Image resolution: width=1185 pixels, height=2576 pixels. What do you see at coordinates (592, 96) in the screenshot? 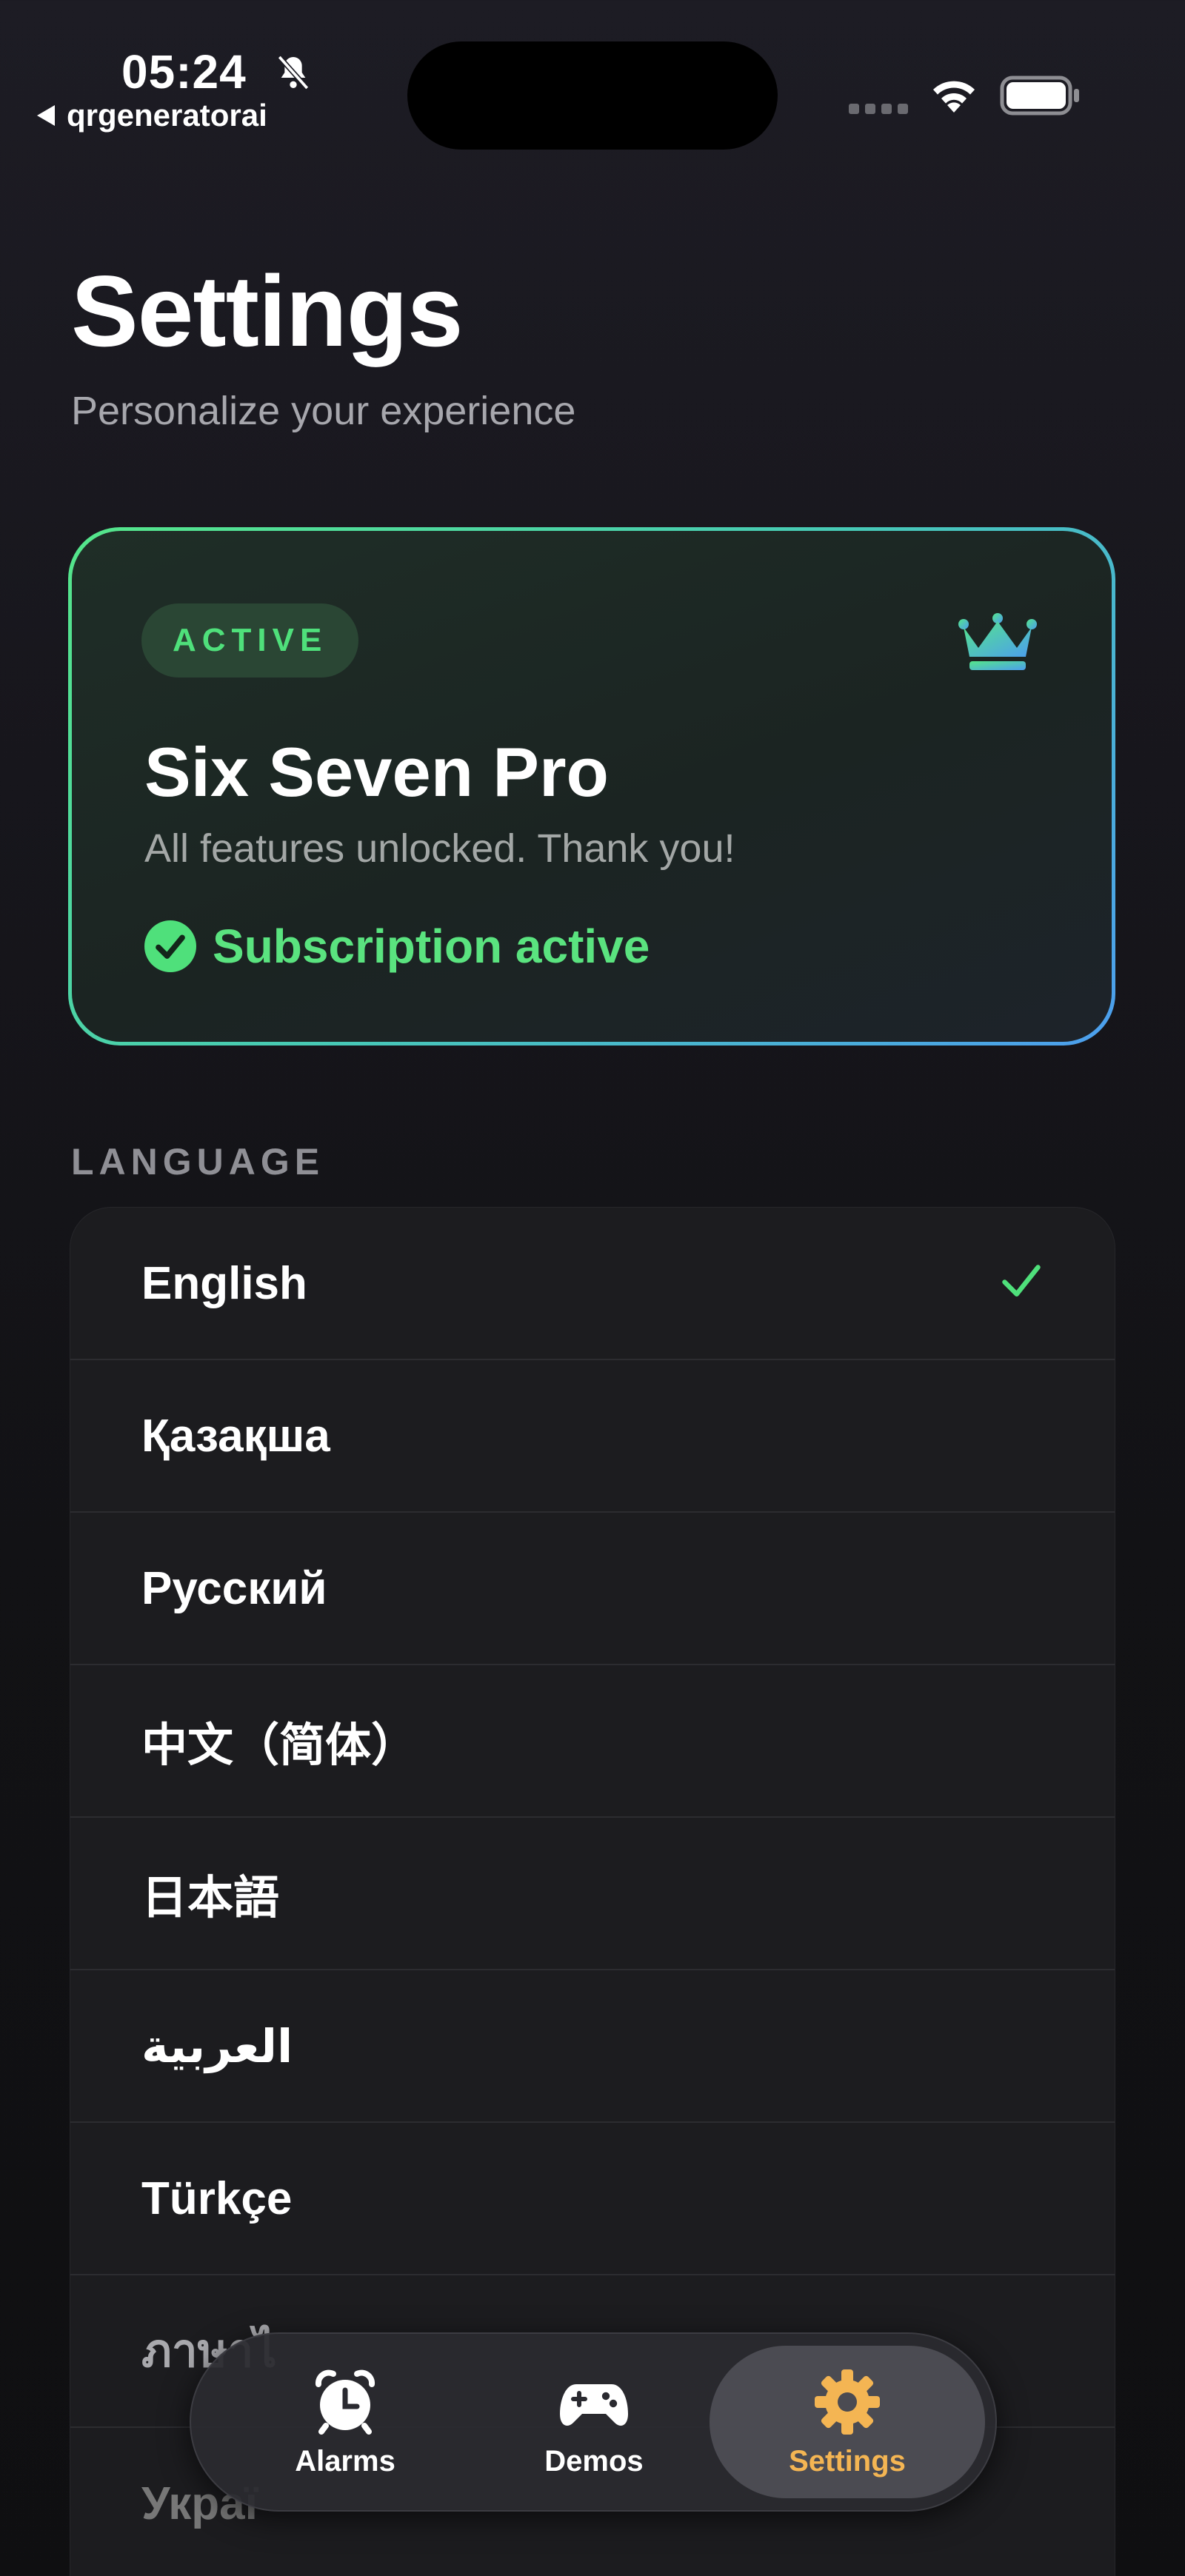
I see `dynamic-island` at bounding box center [592, 96].